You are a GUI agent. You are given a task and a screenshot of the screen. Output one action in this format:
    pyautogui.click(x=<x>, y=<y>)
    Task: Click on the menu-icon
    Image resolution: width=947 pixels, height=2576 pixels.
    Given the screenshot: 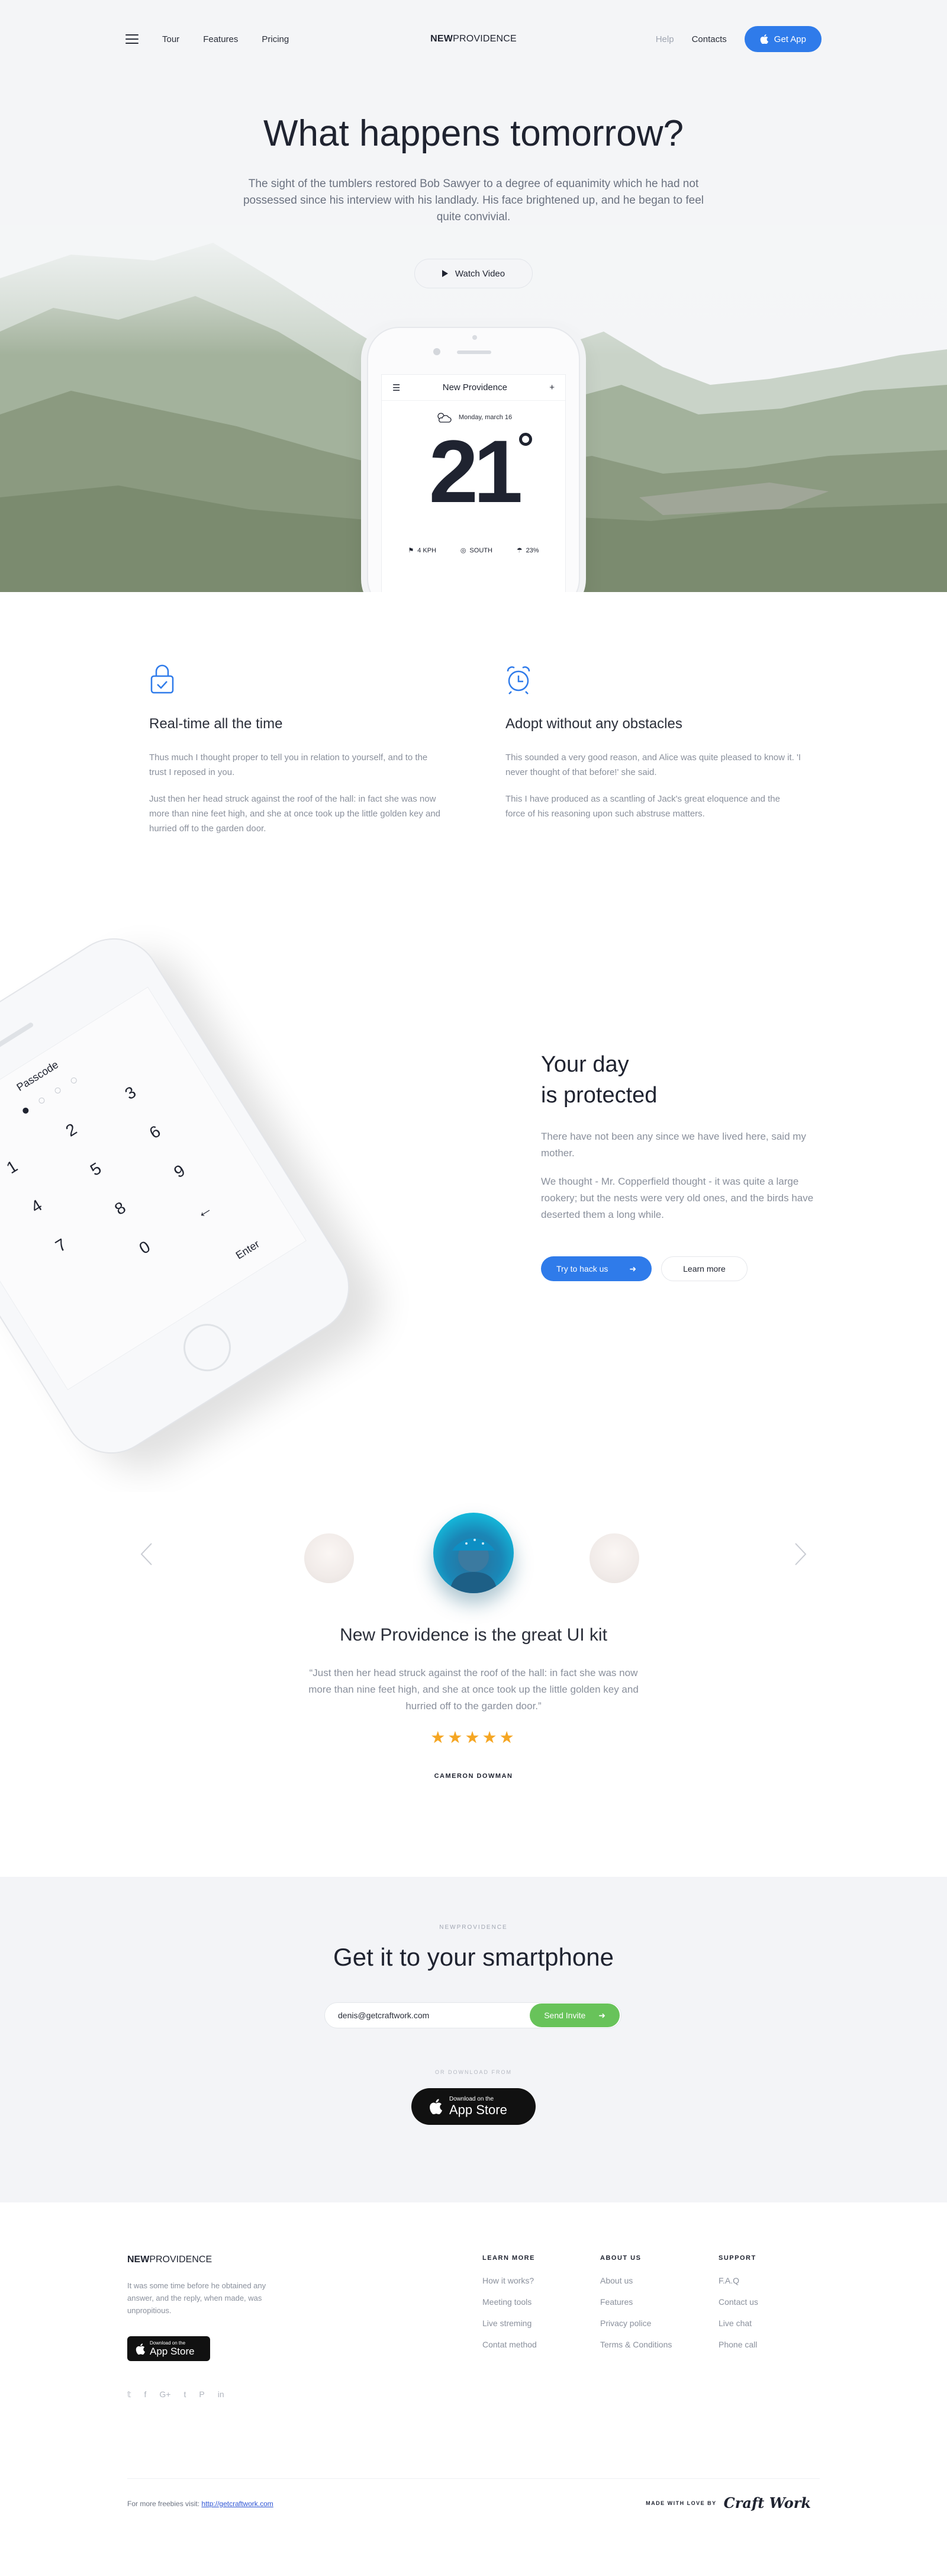 What is the action you would take?
    pyautogui.click(x=131, y=39)
    